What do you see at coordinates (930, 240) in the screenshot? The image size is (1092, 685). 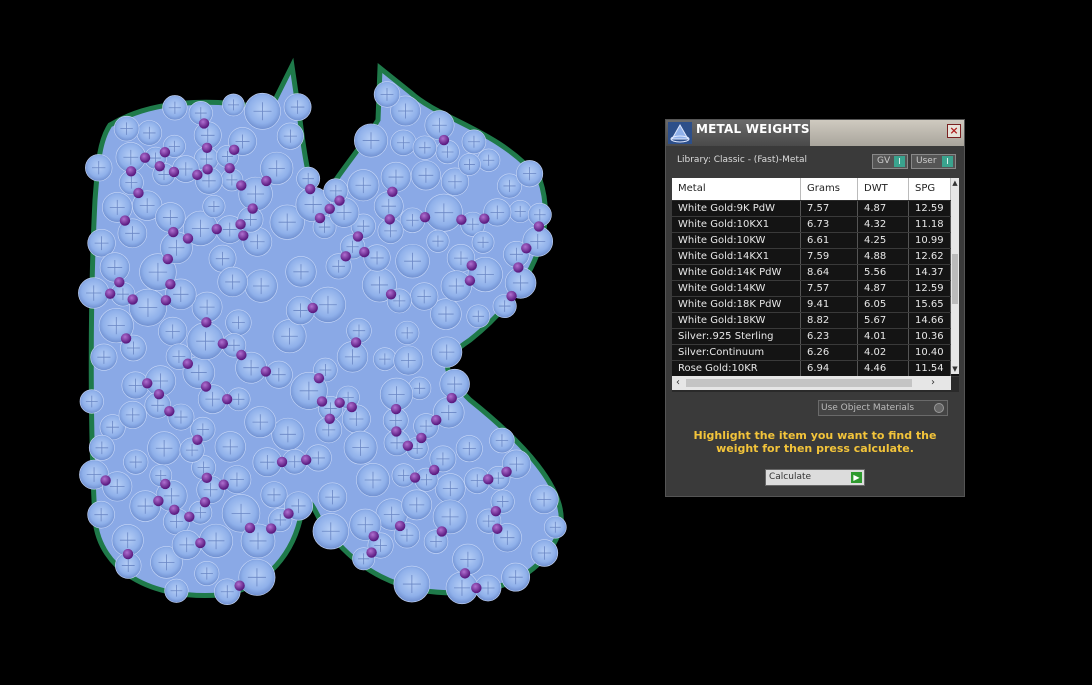 I see `spg-cell: 10.99` at bounding box center [930, 240].